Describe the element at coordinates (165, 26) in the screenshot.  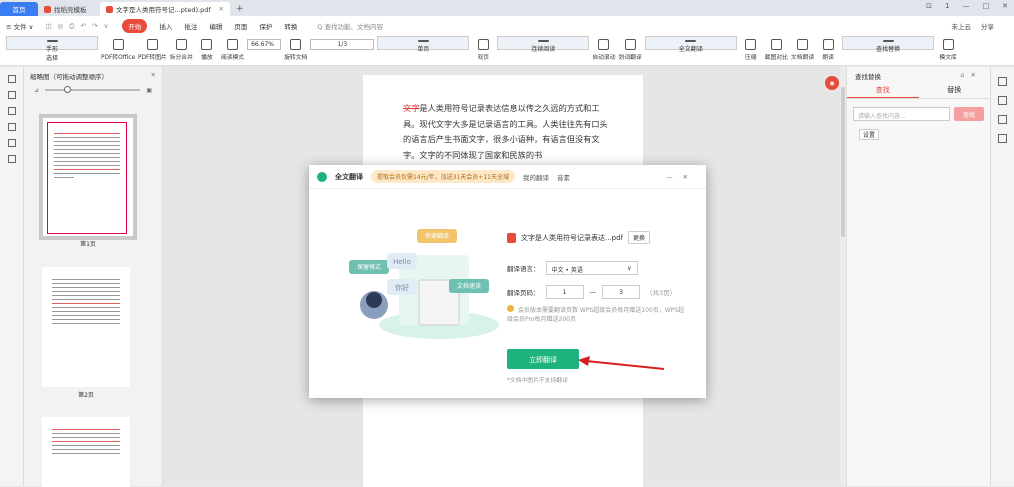
I see `menu-insert: 插入` at that location.